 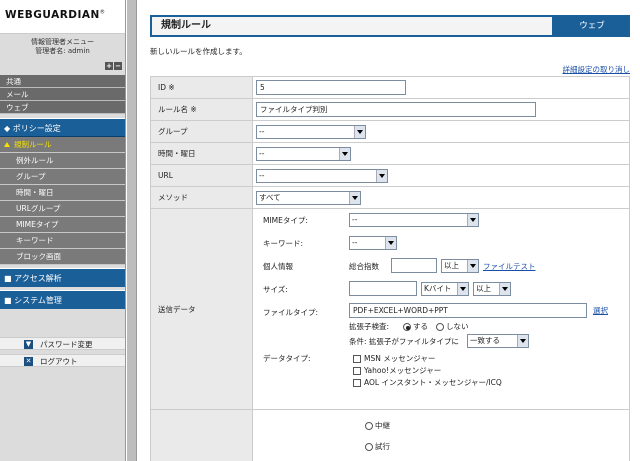 I want to click on tab-web: ウェブ, so click(x=592, y=26).